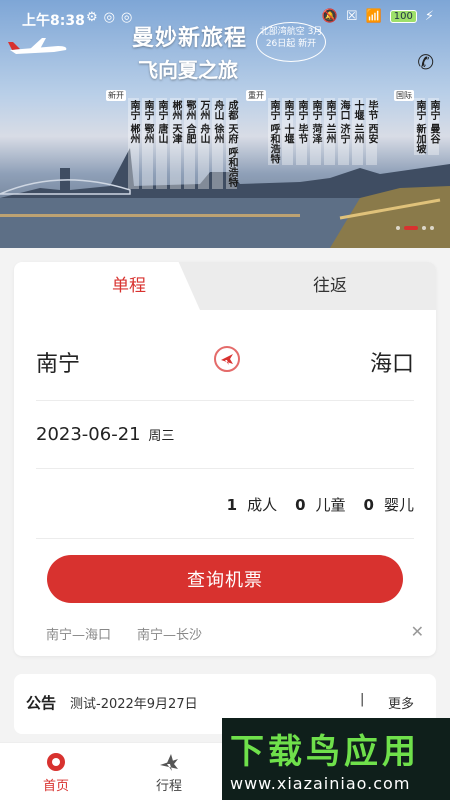  What do you see at coordinates (231, 143) in the screenshot?
I see `route-item: 成都 天府 呼和浩特` at bounding box center [231, 143].